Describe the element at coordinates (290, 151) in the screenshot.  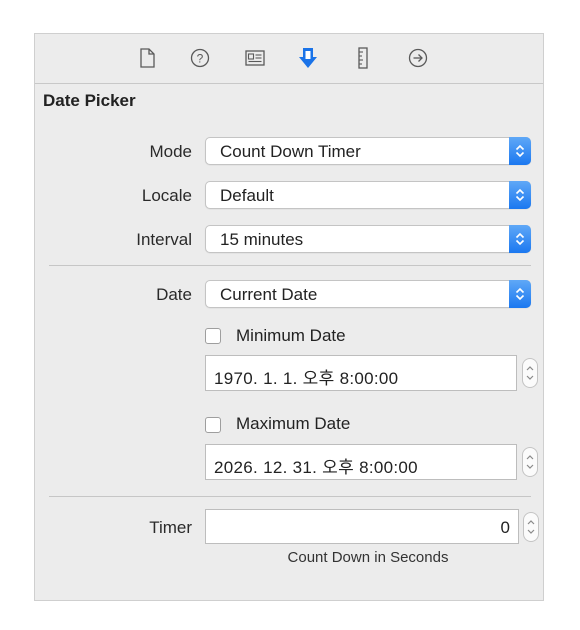
I see `mode-value: Count Down Timer` at that location.